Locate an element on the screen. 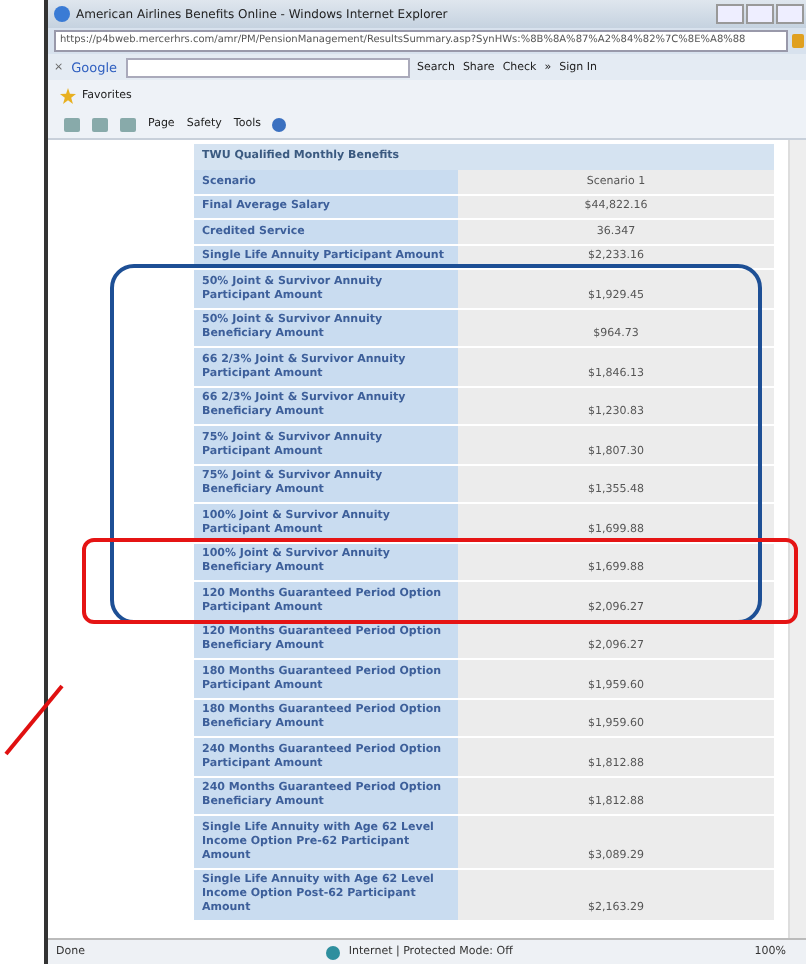 This screenshot has width=806, height=964. close-button is located at coordinates (790, 14).